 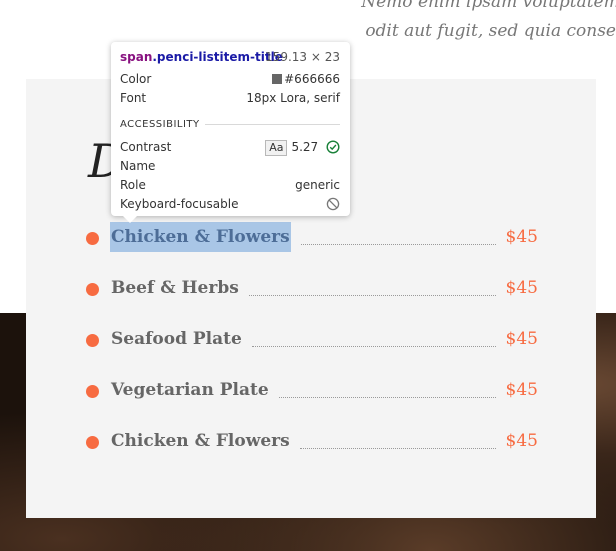 What do you see at coordinates (272, 124) in the screenshot?
I see `section-divider` at bounding box center [272, 124].